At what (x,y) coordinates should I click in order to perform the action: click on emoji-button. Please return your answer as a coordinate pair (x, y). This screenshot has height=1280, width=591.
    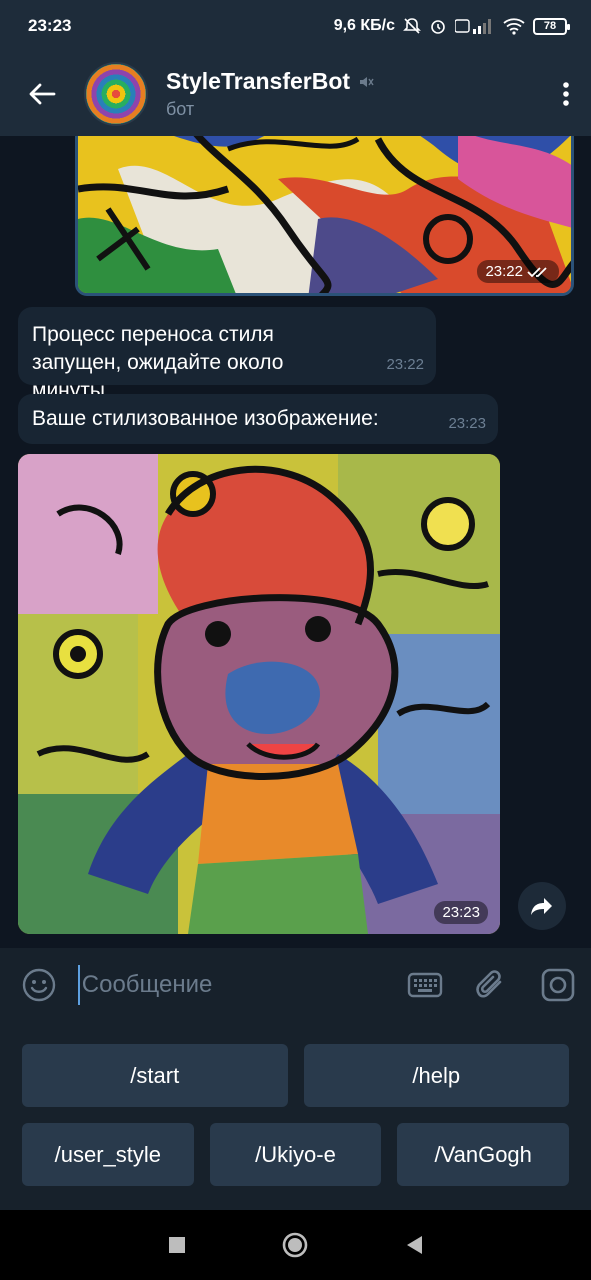
    Looking at the image, I should click on (39, 985).